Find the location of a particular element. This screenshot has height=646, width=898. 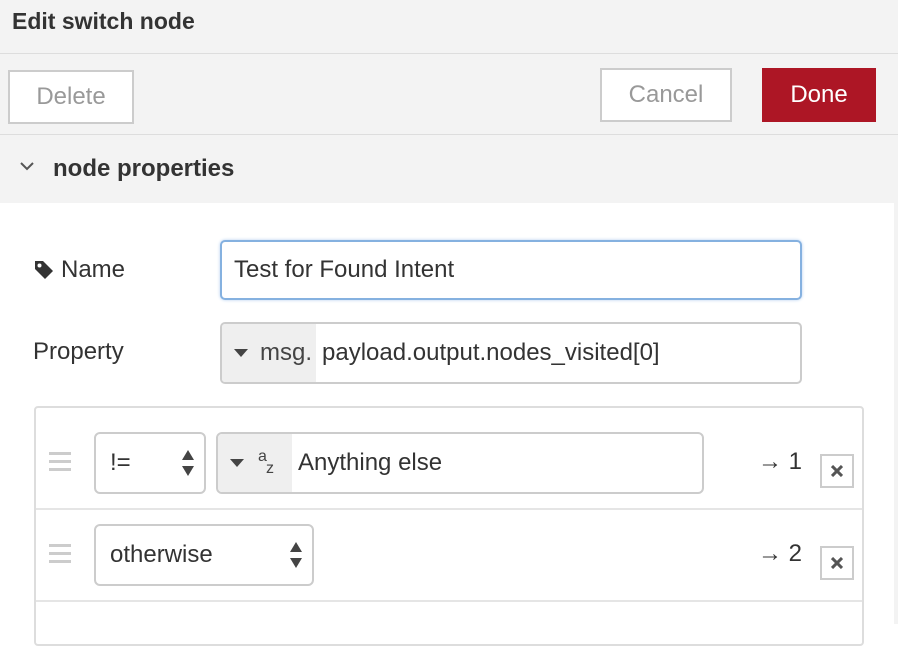

name-label: Name is located at coordinates (79, 270).